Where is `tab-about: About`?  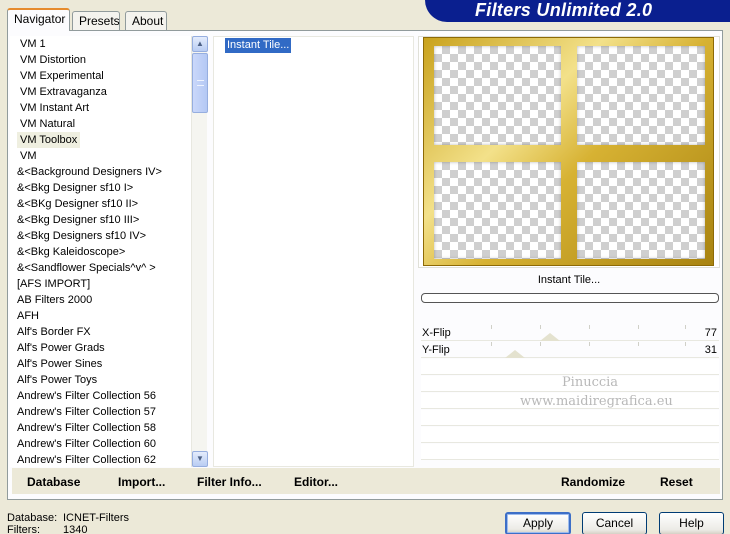
tab-about: About is located at coordinates (146, 20).